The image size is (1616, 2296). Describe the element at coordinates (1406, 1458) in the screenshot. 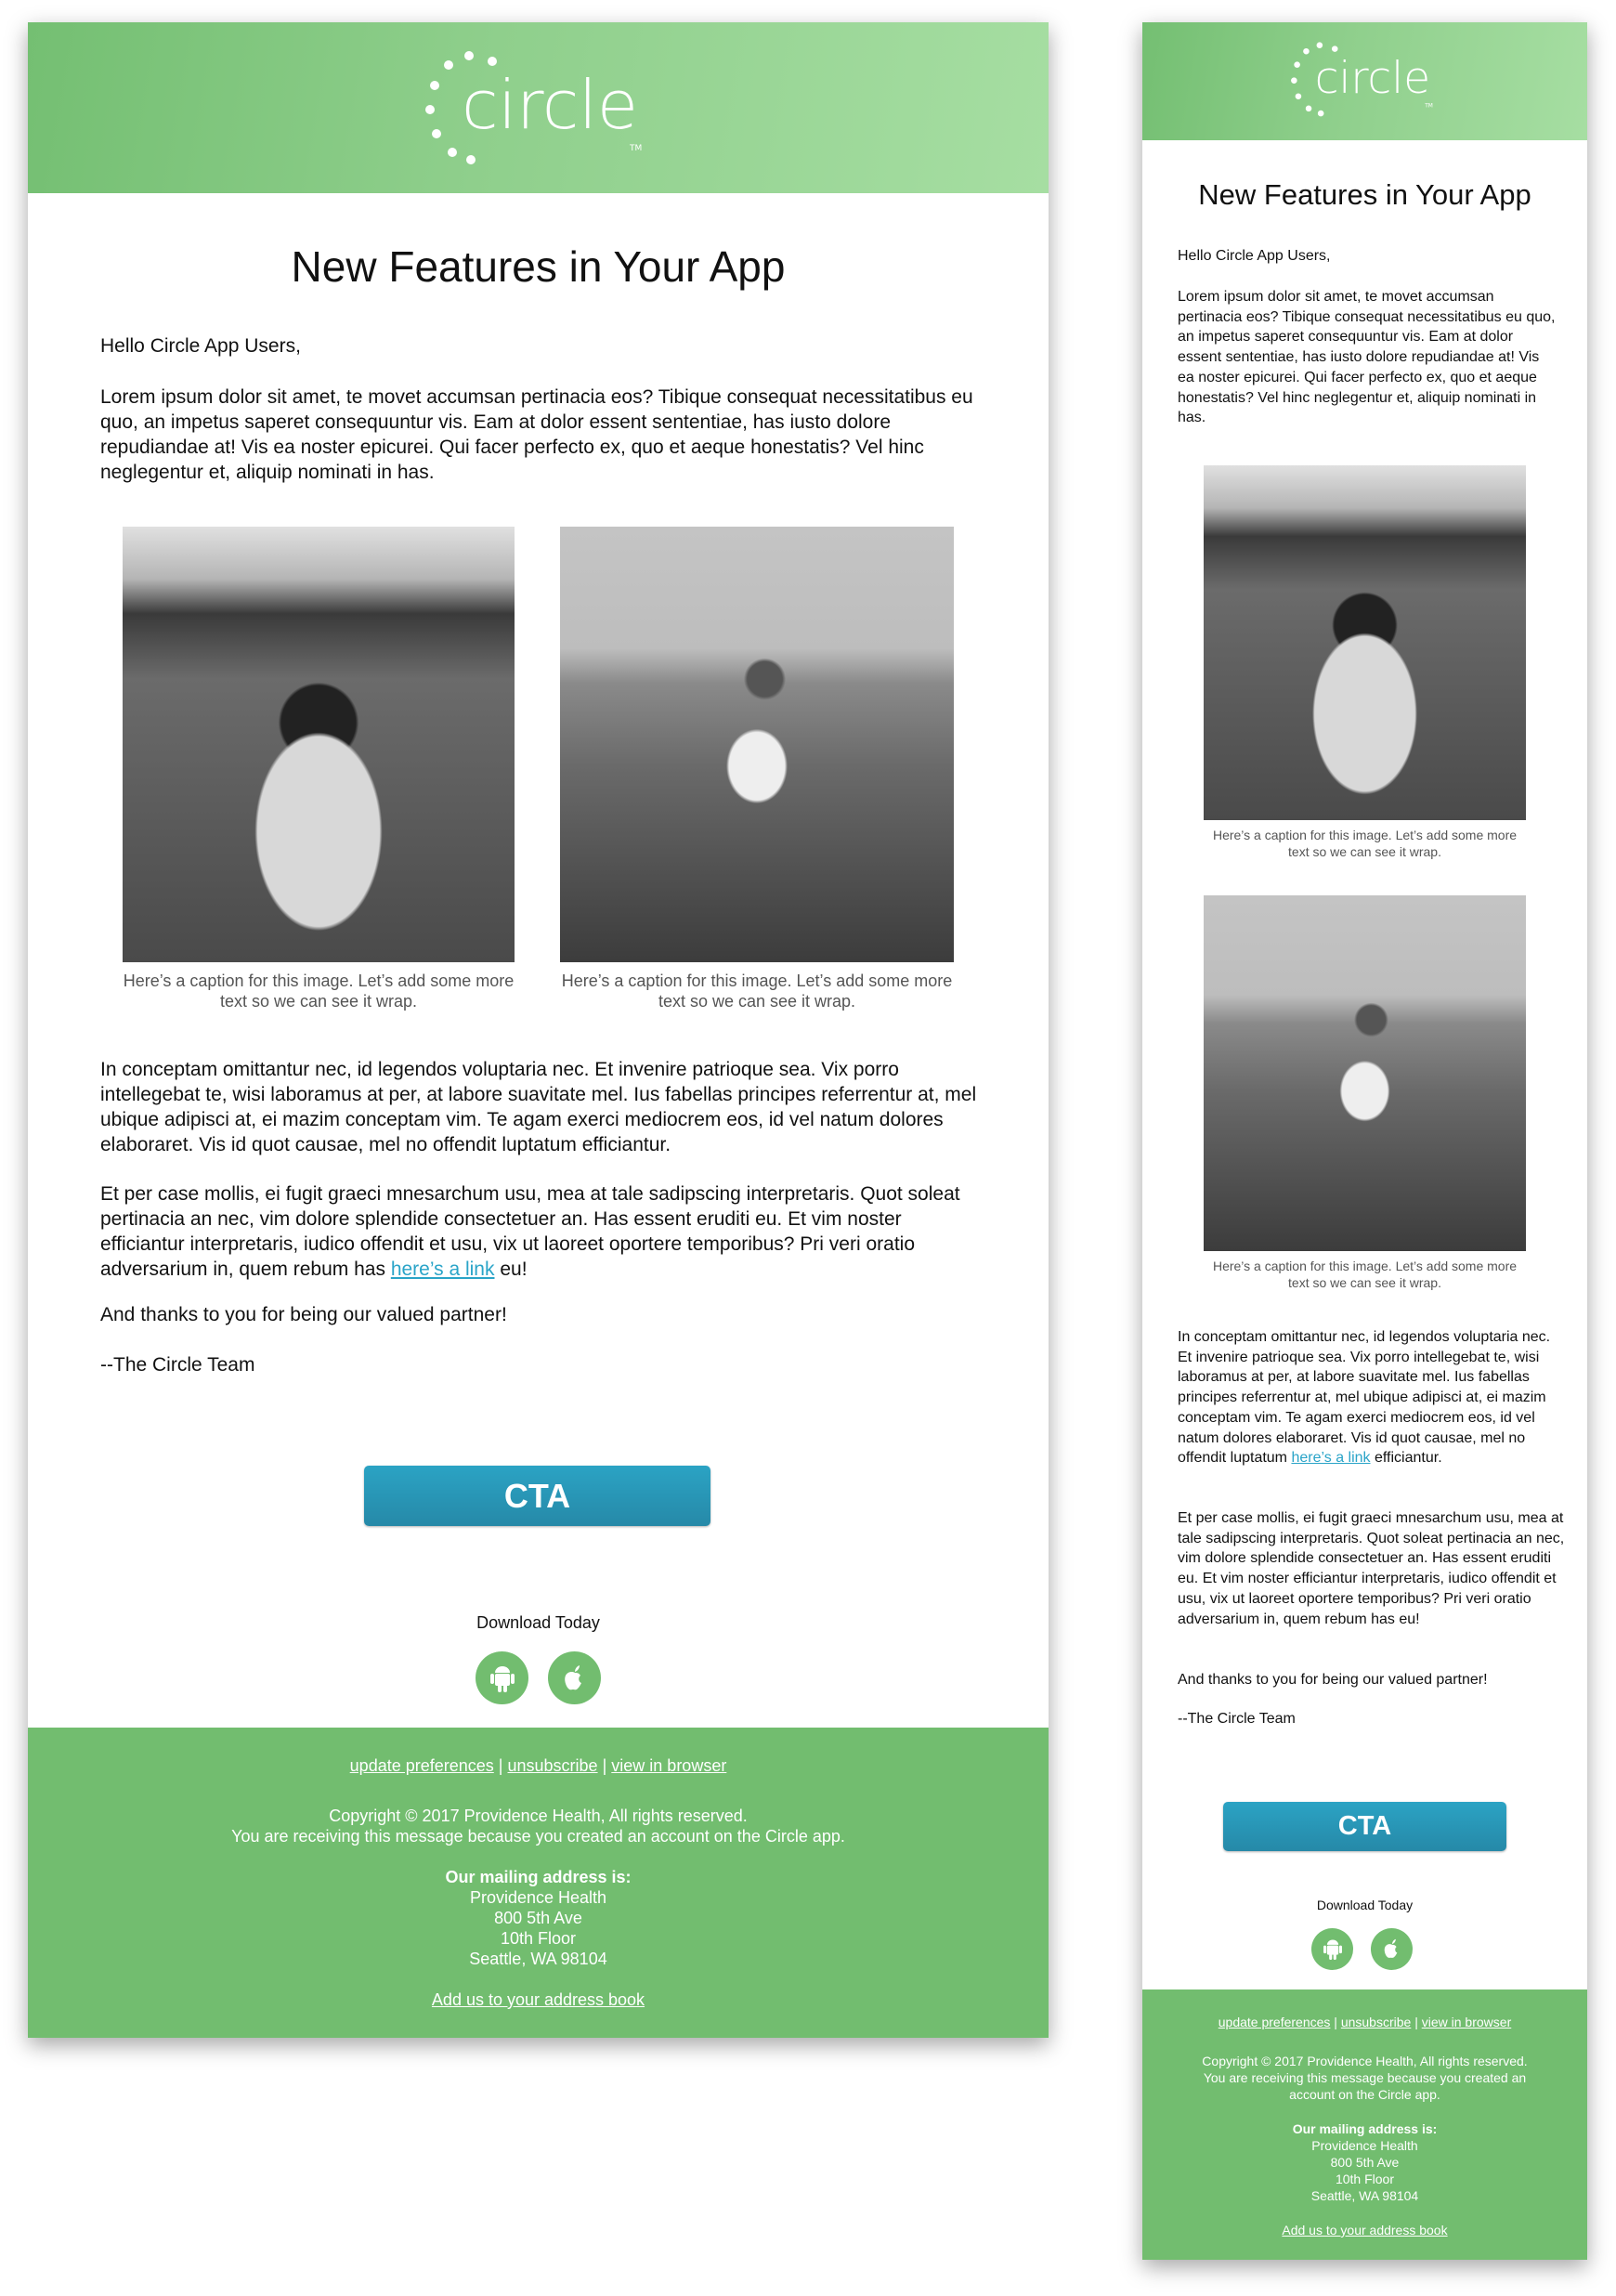

I see `paragraph-text: efficiantur.` at that location.